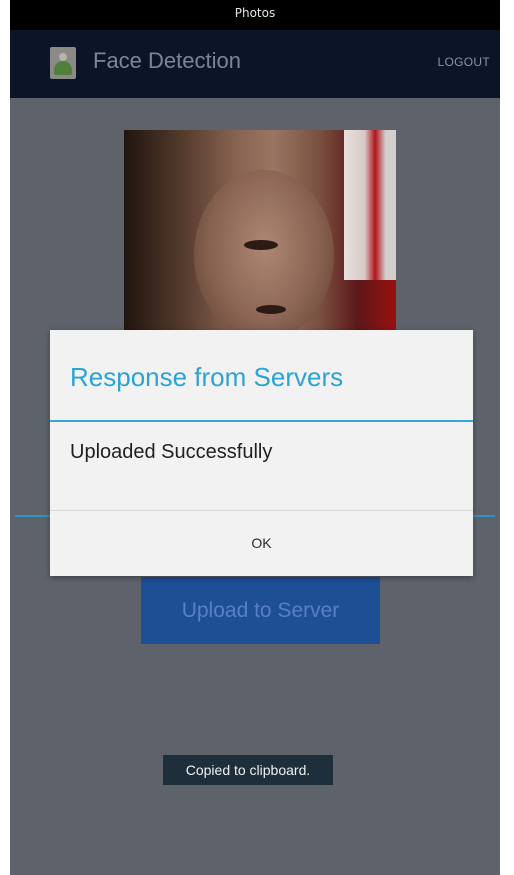 This screenshot has height=875, width=514. Describe the element at coordinates (260, 232) in the screenshot. I see `face-photo` at that location.